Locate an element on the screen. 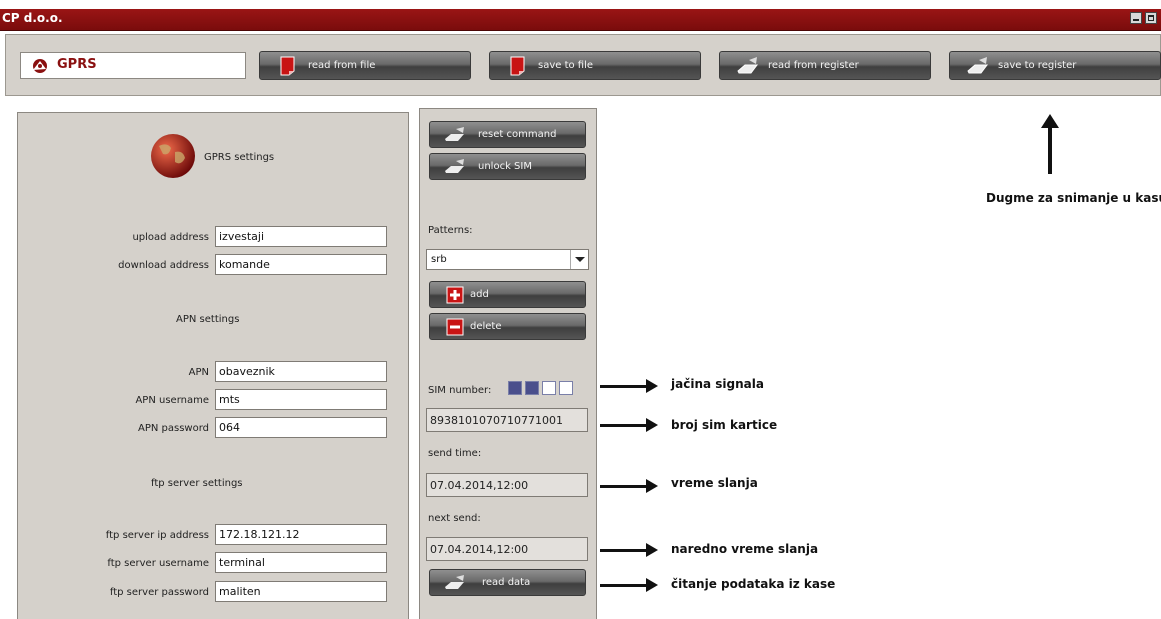 The image size is (1161, 619). annotation-save-register: Dugme za snimanje u kasu is located at coordinates (1073, 198).